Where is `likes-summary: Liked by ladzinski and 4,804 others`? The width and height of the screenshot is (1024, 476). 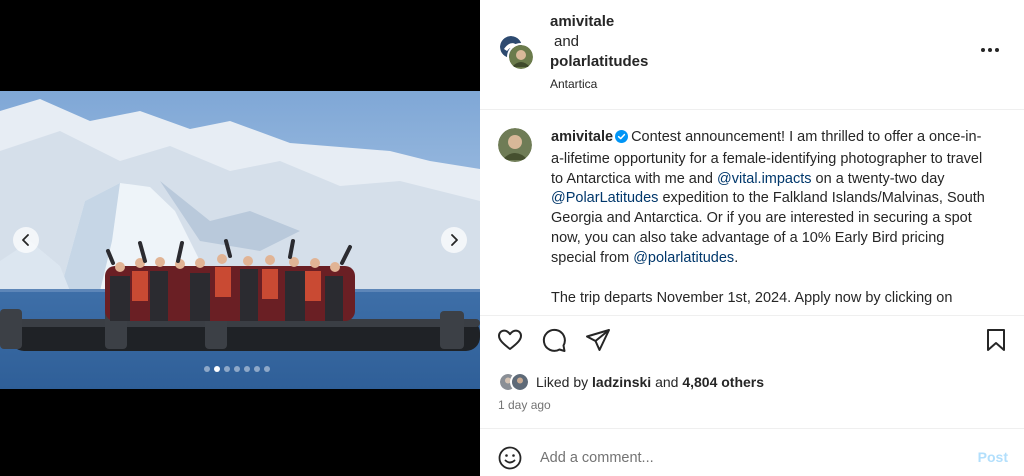
likes-summary: Liked by ladzinski and 4,804 others is located at coordinates (631, 382).